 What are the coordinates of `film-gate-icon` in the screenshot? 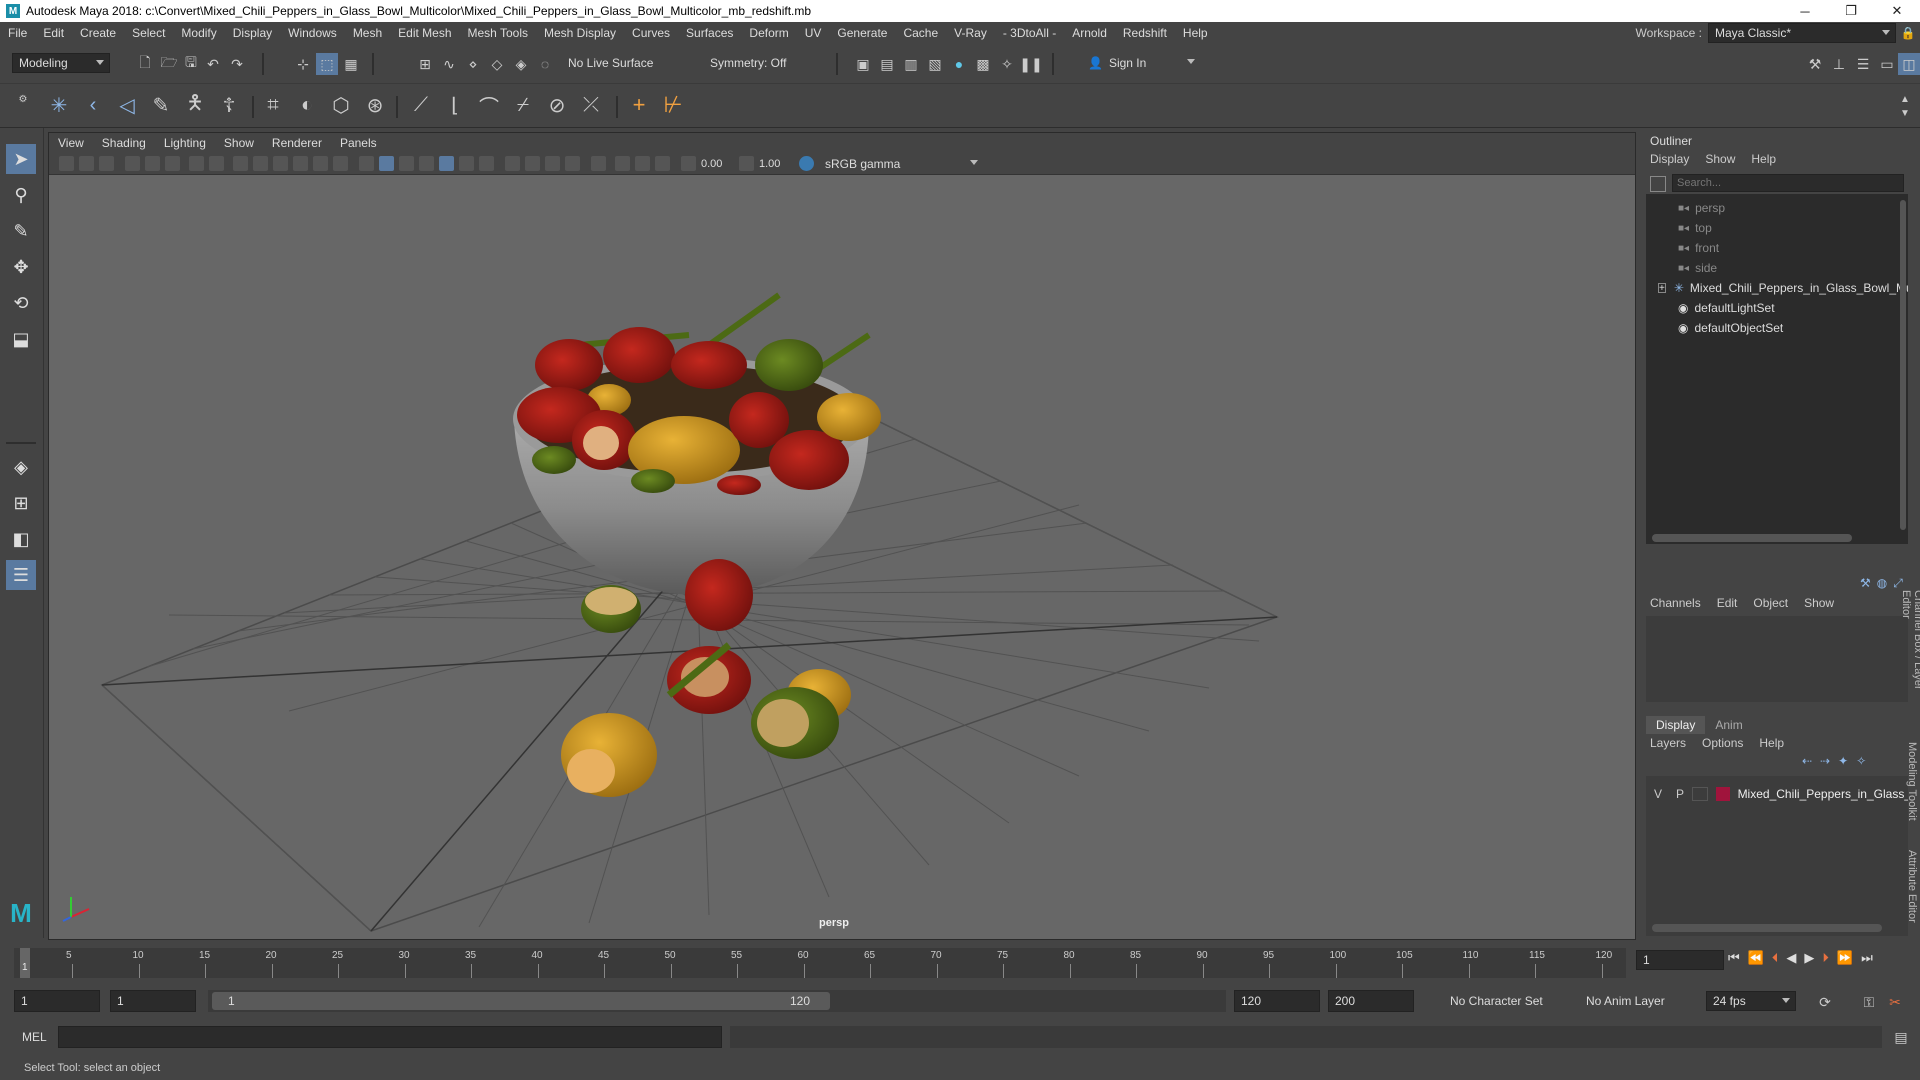 It's located at (240, 163).